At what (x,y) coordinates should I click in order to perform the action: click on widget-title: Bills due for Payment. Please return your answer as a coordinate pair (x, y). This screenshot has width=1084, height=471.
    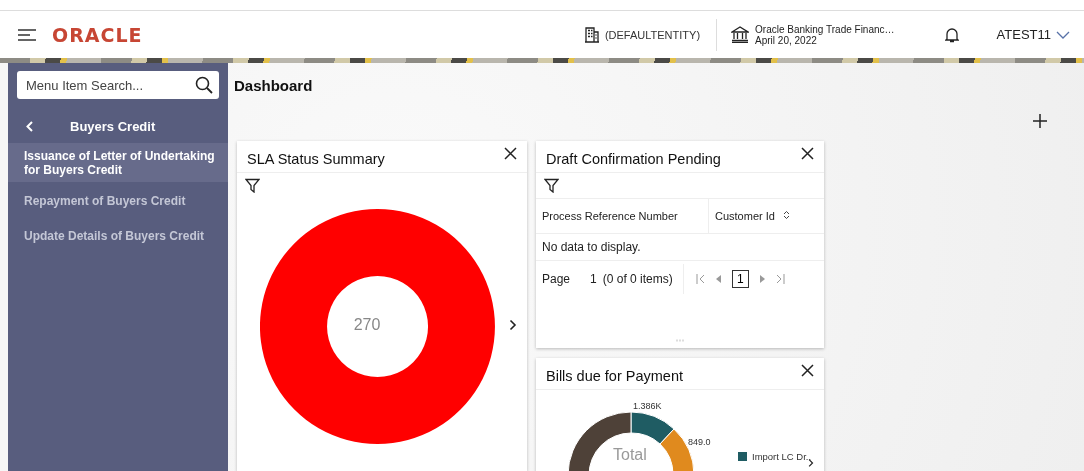
    Looking at the image, I should click on (615, 377).